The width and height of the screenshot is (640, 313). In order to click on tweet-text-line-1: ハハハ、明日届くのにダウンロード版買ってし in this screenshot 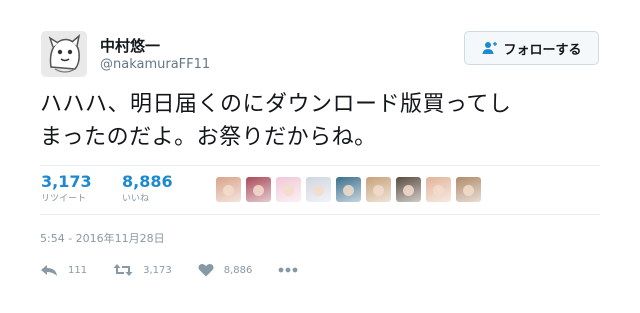, I will do `click(276, 104)`.